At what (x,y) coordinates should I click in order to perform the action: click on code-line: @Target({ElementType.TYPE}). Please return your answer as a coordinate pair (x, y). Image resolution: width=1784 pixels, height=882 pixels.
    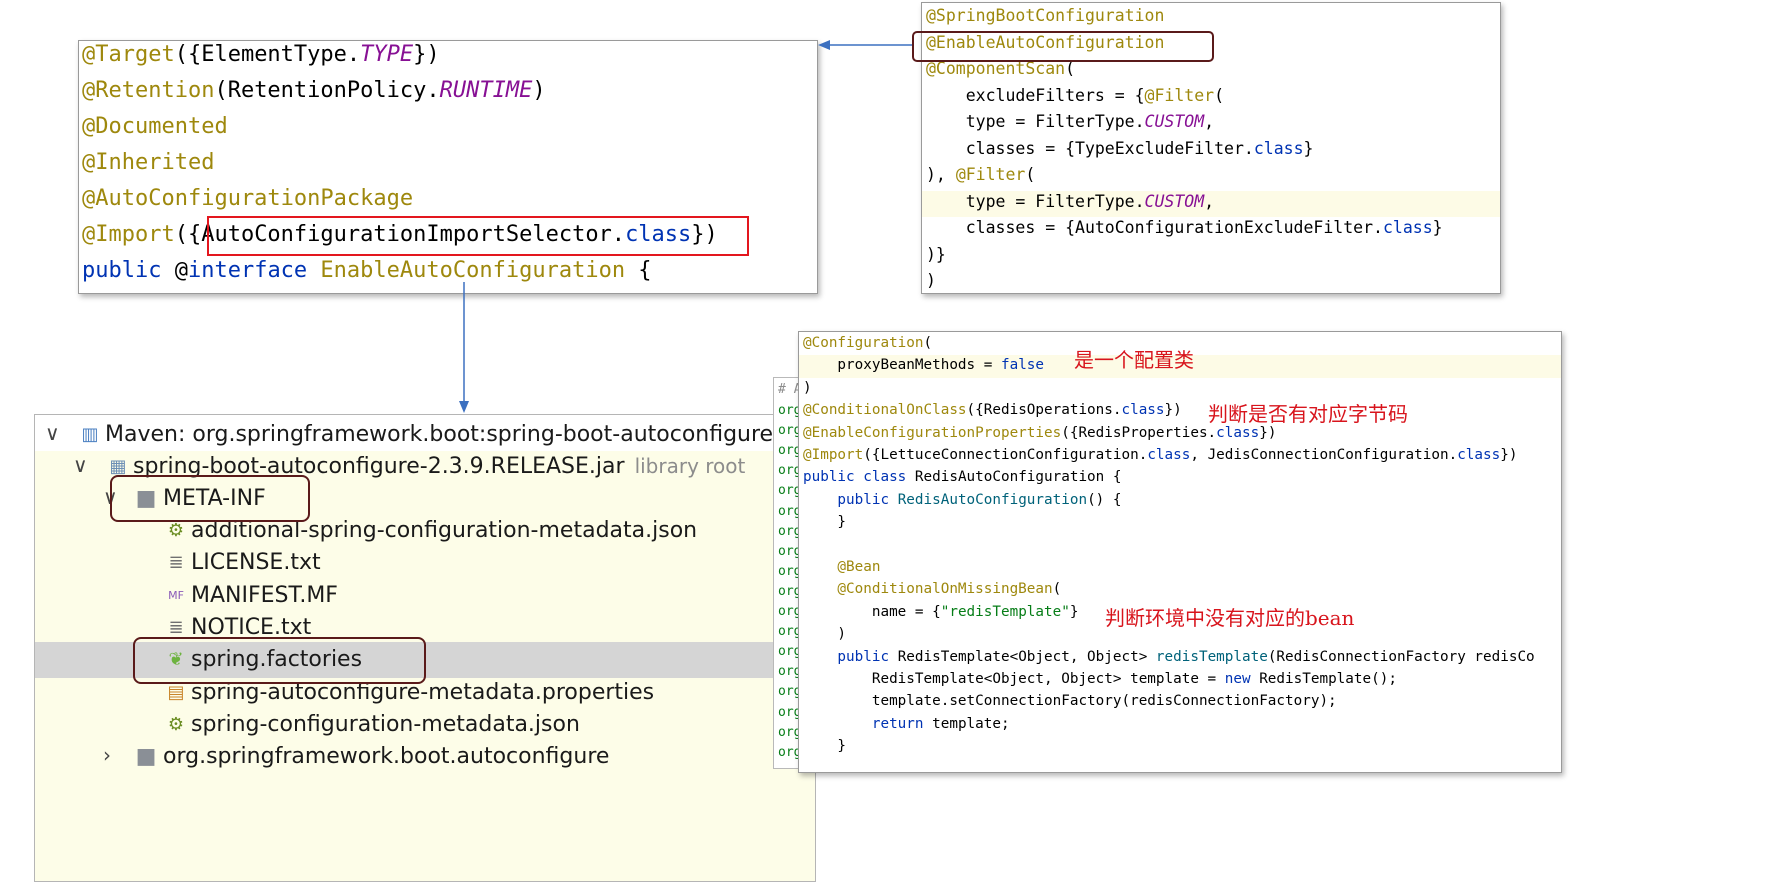
    Looking at the image, I should click on (449, 54).